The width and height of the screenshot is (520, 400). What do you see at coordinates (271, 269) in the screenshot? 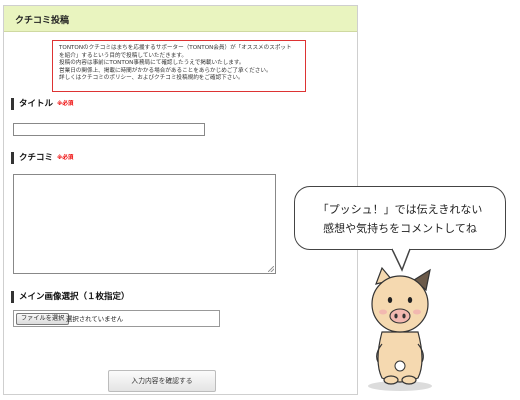
I see `resize-grip-icon` at bounding box center [271, 269].